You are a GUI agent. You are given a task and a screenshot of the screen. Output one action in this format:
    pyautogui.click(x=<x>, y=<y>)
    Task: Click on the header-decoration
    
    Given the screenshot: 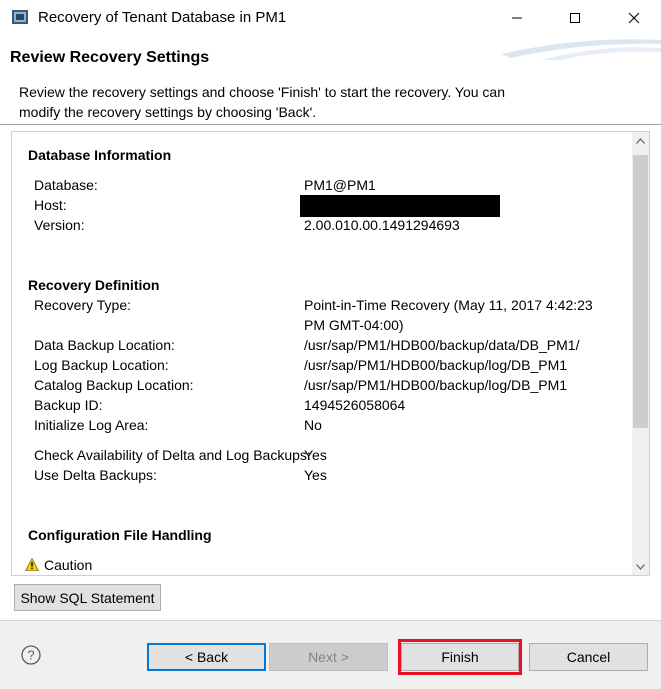 What is the action you would take?
    pyautogui.click(x=581, y=49)
    